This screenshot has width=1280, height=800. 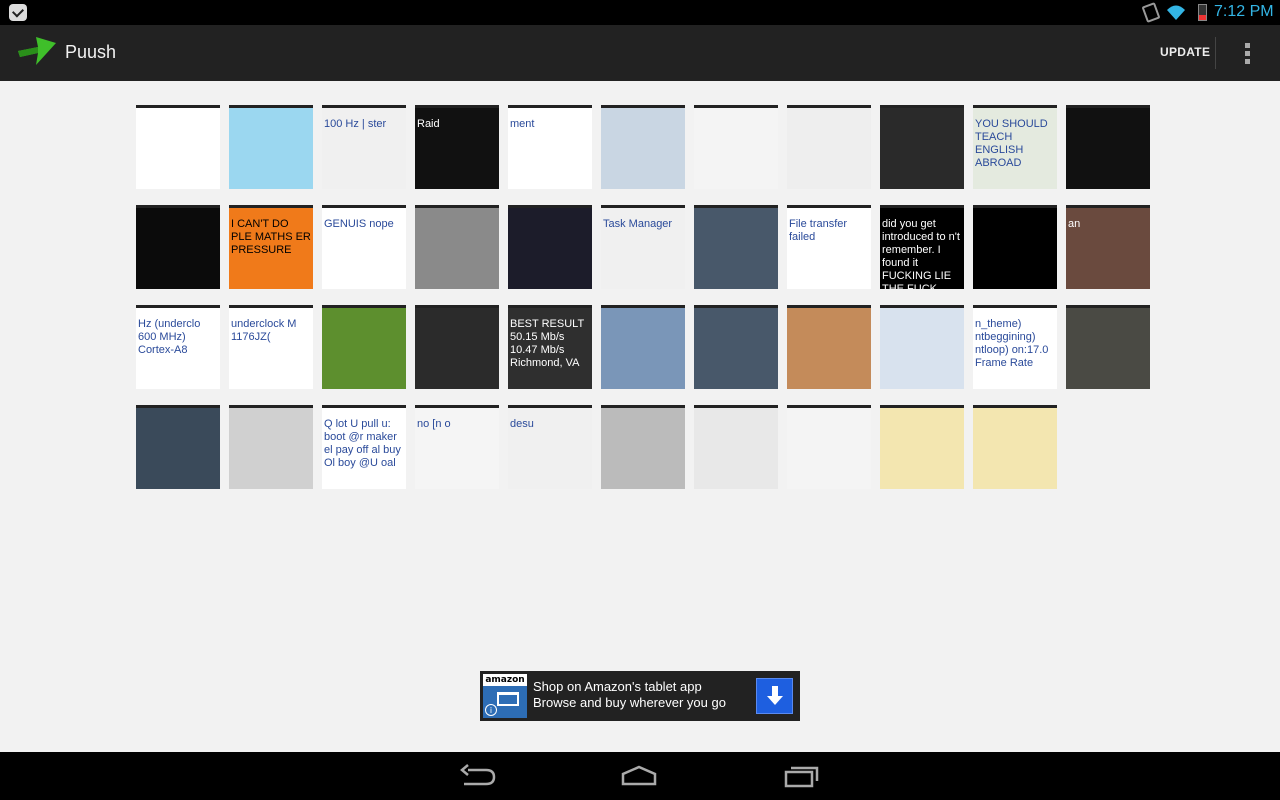 I want to click on thumbnail-caption: desu, so click(x=522, y=424).